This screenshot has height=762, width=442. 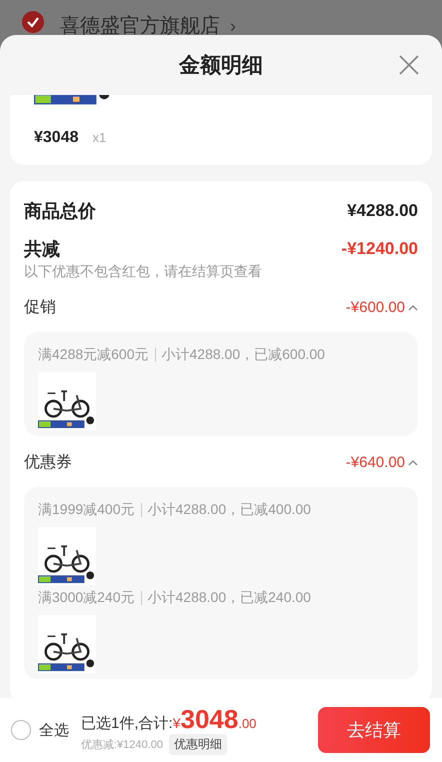 I want to click on chevron-icon: ›, so click(x=233, y=25).